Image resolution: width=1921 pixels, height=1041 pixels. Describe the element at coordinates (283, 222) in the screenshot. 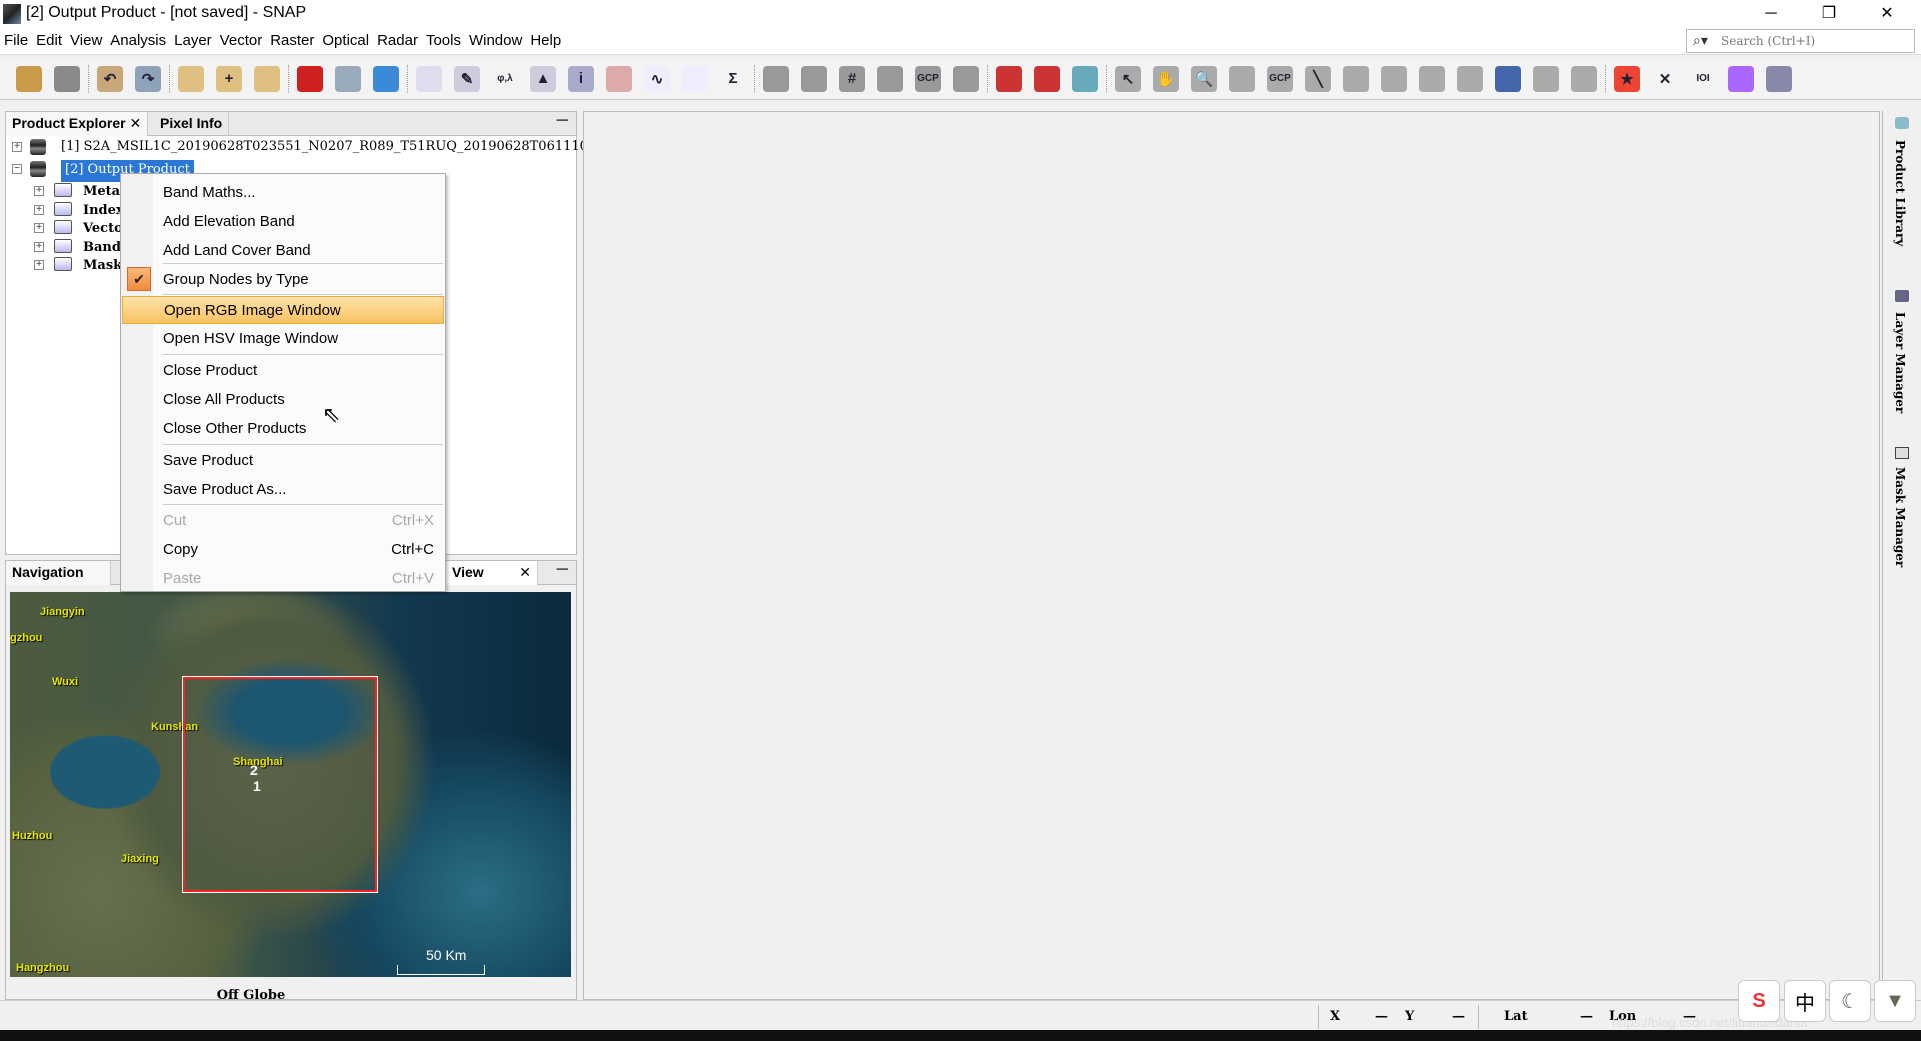

I see `menu-item-add-elevation-band: Add Elevation Band` at that location.